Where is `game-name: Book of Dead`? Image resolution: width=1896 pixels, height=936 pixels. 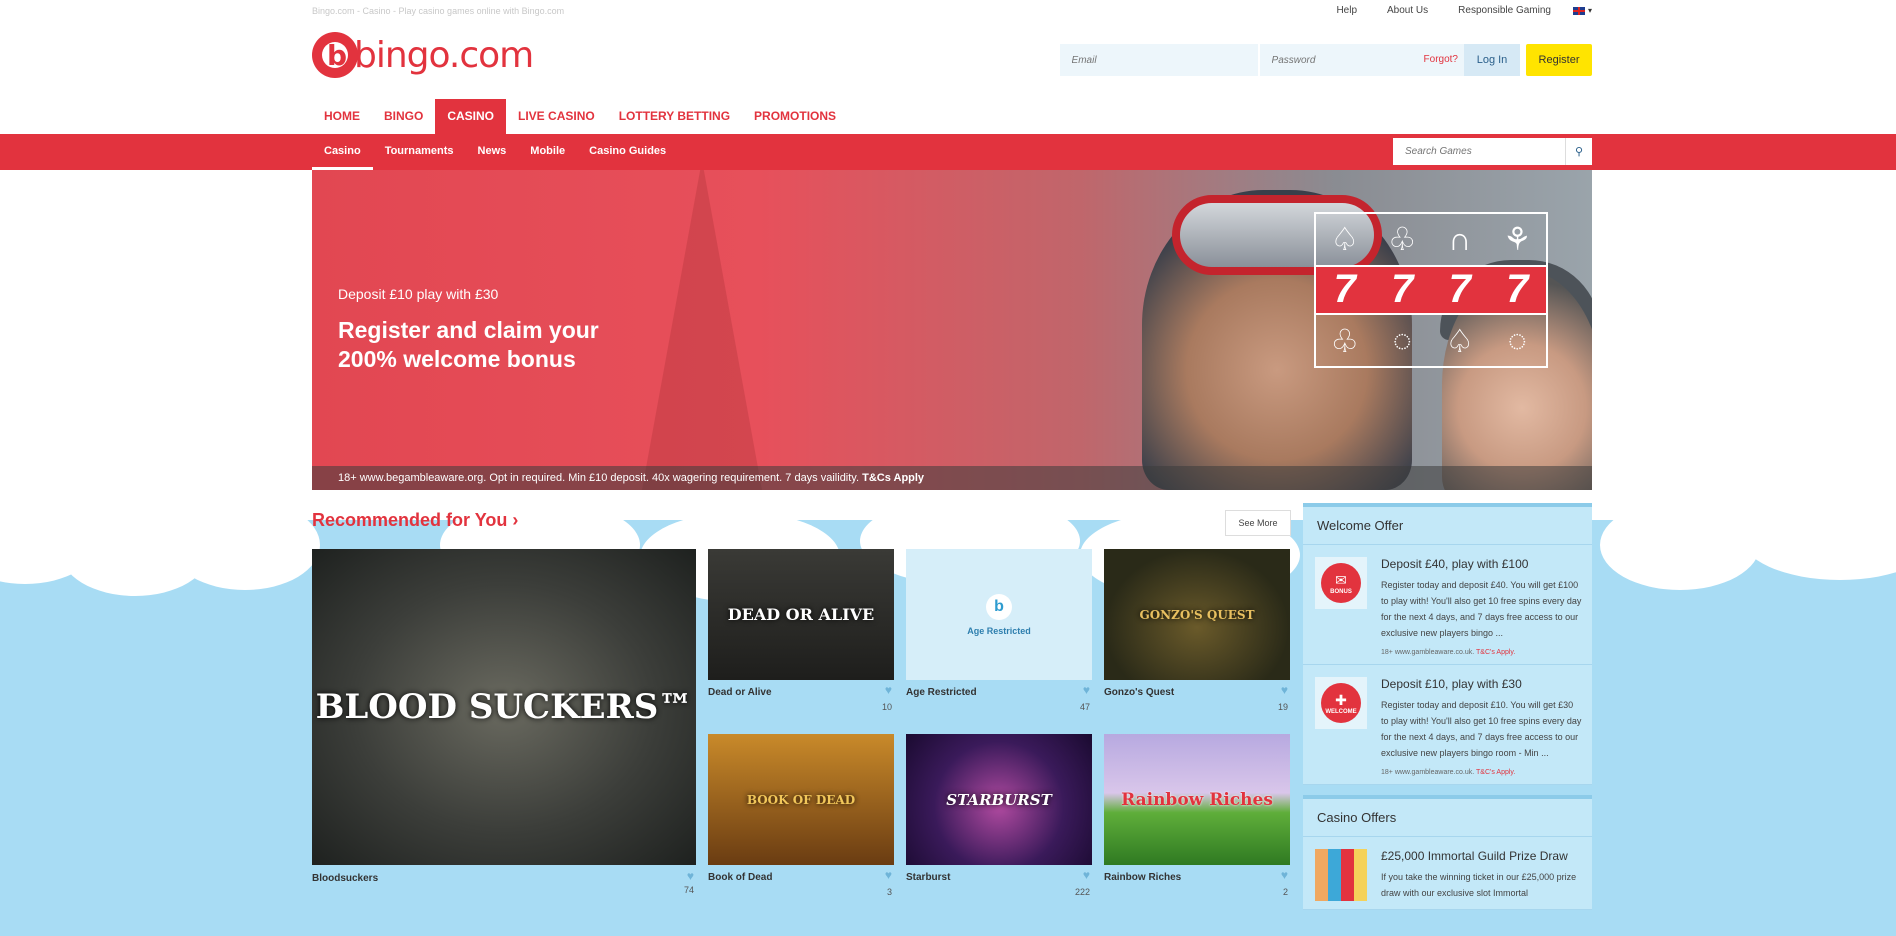
game-name: Book of Dead is located at coordinates (740, 877).